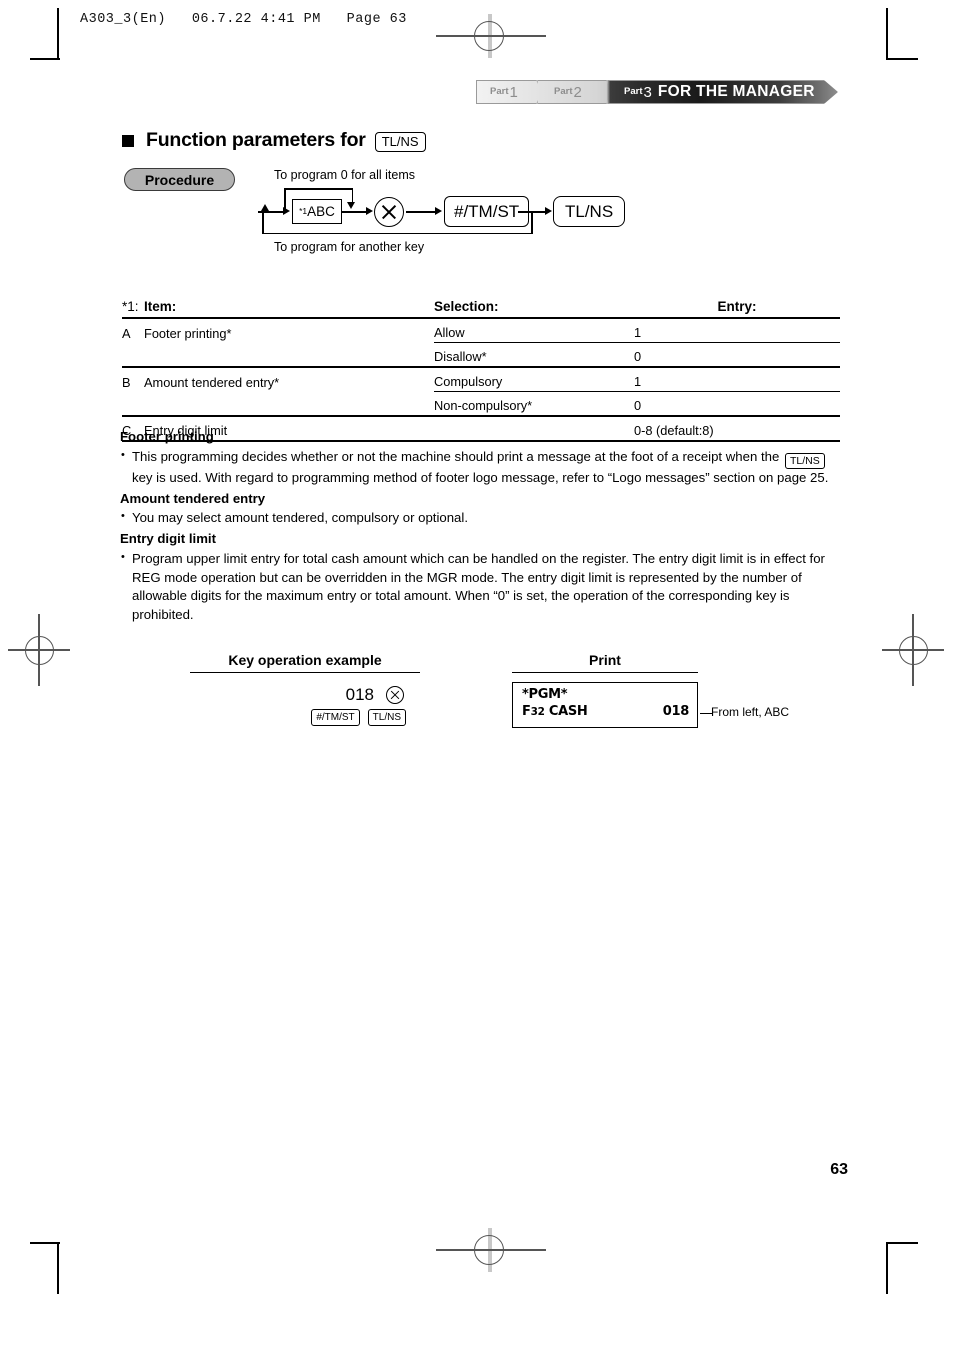 The height and width of the screenshot is (1351, 954). What do you see at coordinates (369, 211) in the screenshot?
I see `flow-arrow-to-x` at bounding box center [369, 211].